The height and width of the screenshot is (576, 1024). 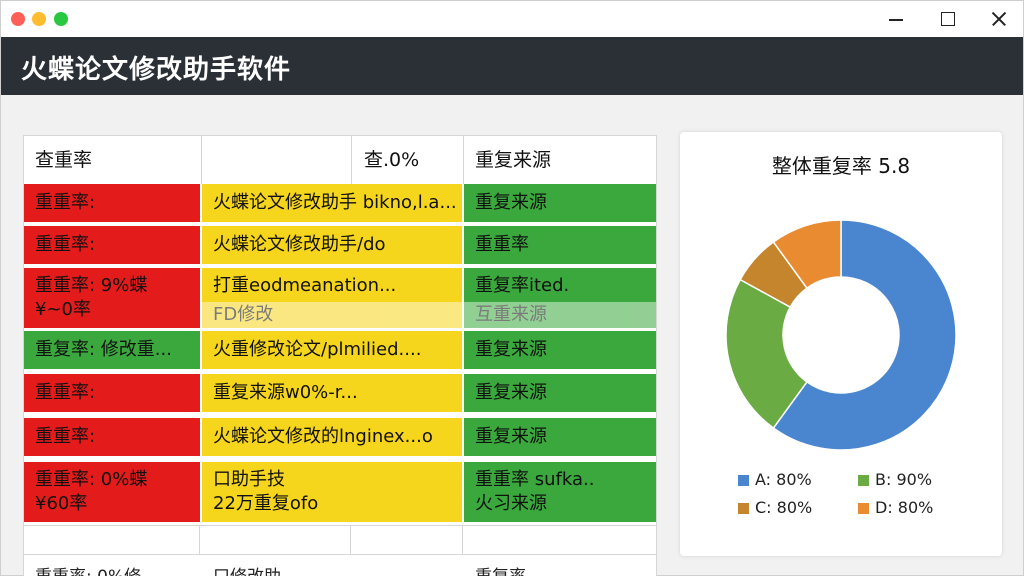 What do you see at coordinates (784, 507) in the screenshot?
I see `legend-label: C: 80%` at bounding box center [784, 507].